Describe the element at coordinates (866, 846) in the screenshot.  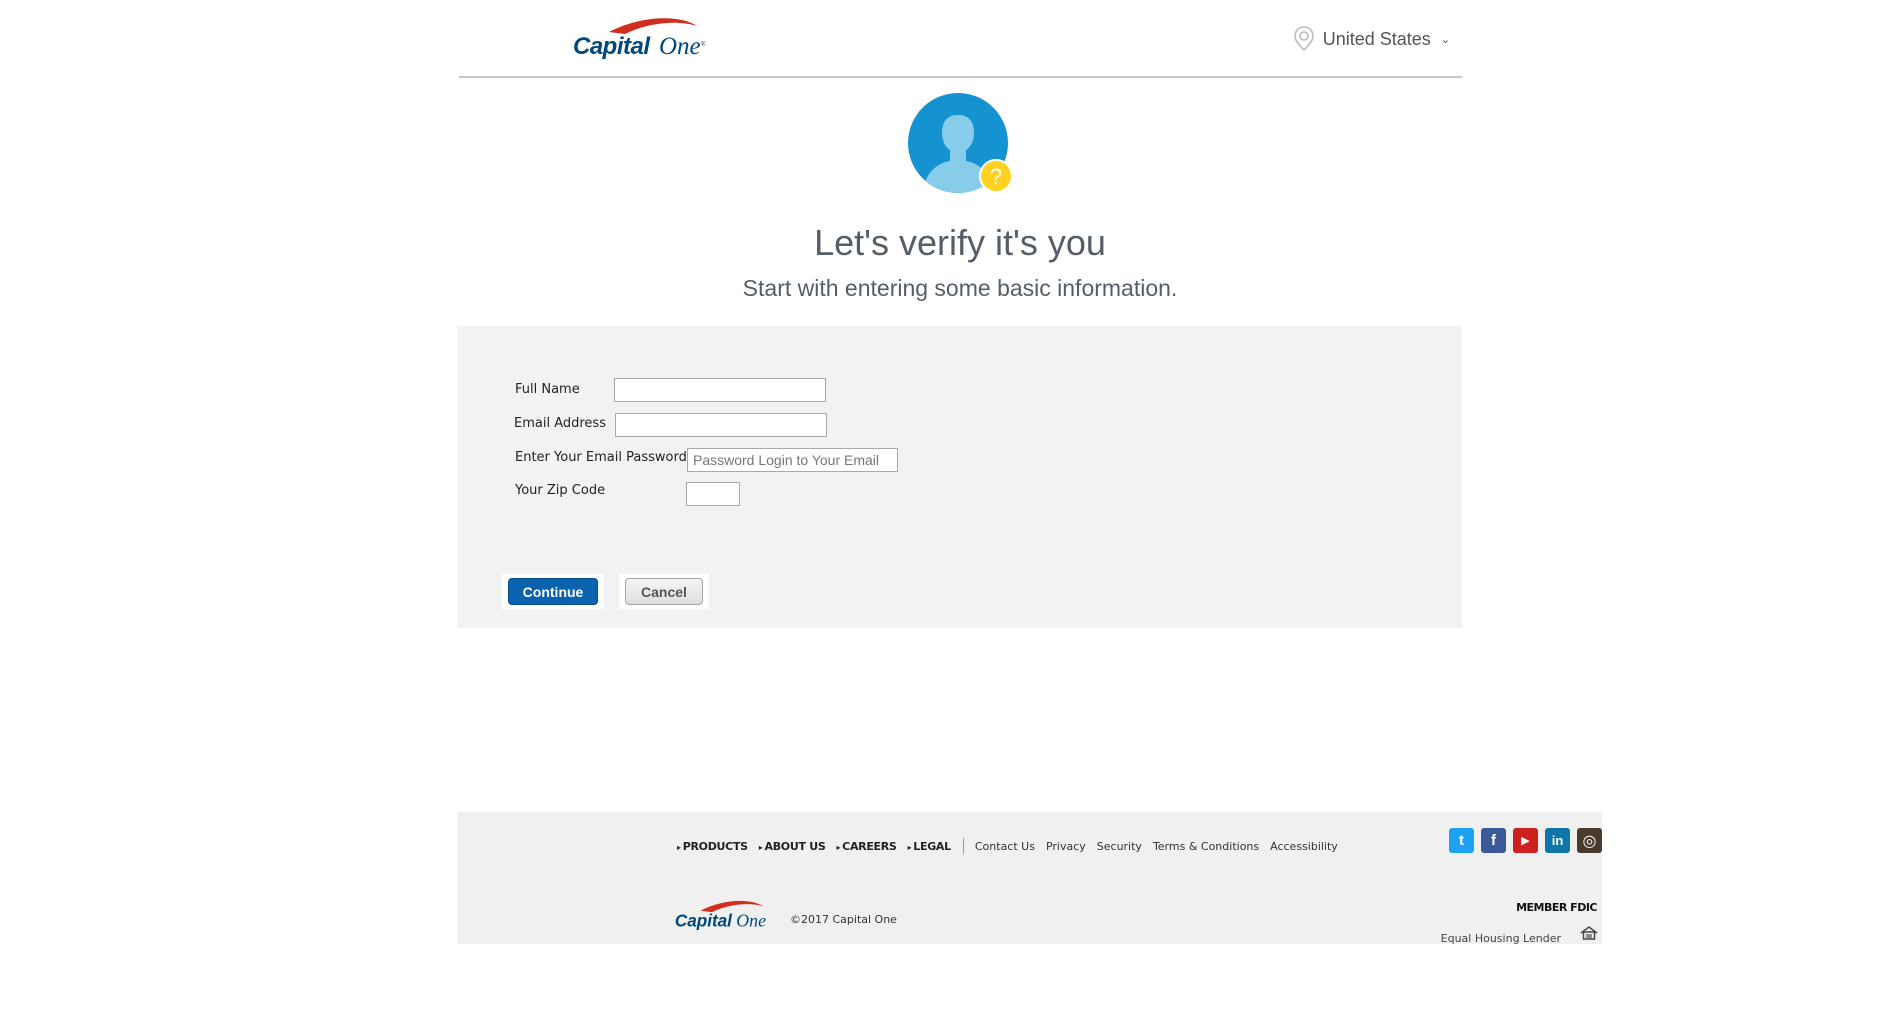
I see `footer-link-careers: ▸ CAREERS` at that location.